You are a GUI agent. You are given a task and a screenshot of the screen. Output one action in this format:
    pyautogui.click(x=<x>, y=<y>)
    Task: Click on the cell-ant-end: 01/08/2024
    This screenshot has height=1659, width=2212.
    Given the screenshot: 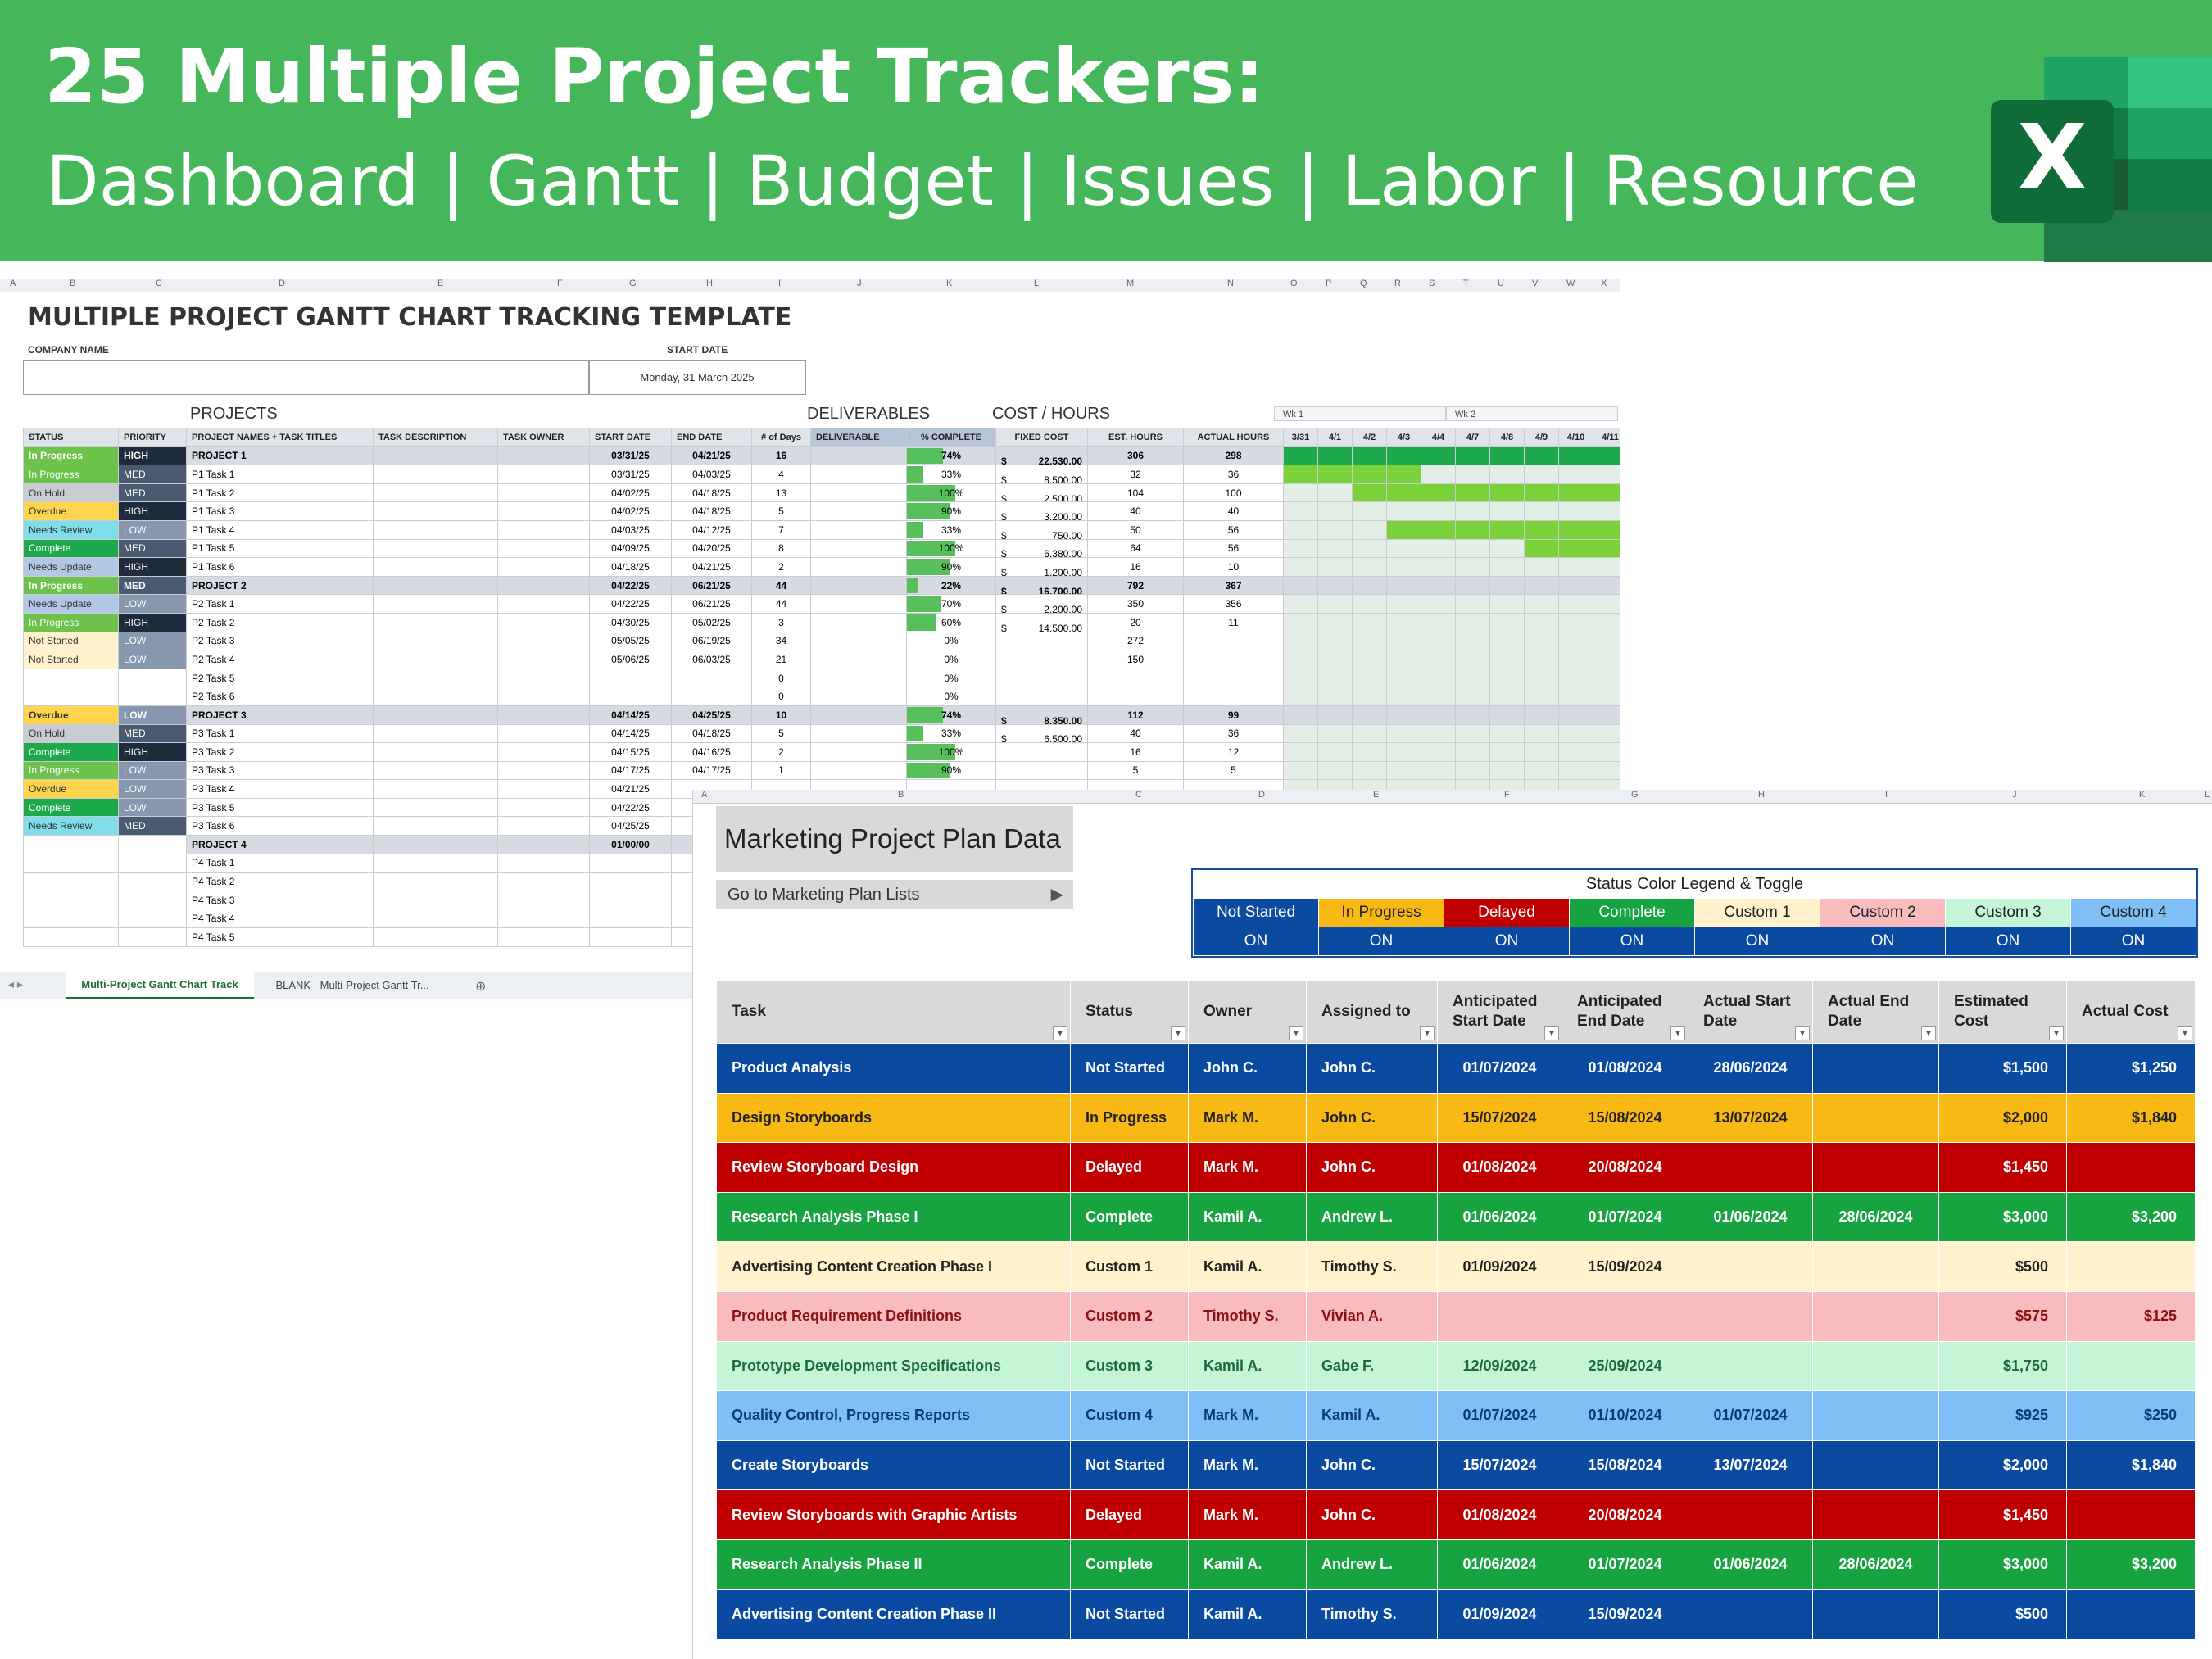 What is the action you would take?
    pyautogui.click(x=1625, y=1068)
    